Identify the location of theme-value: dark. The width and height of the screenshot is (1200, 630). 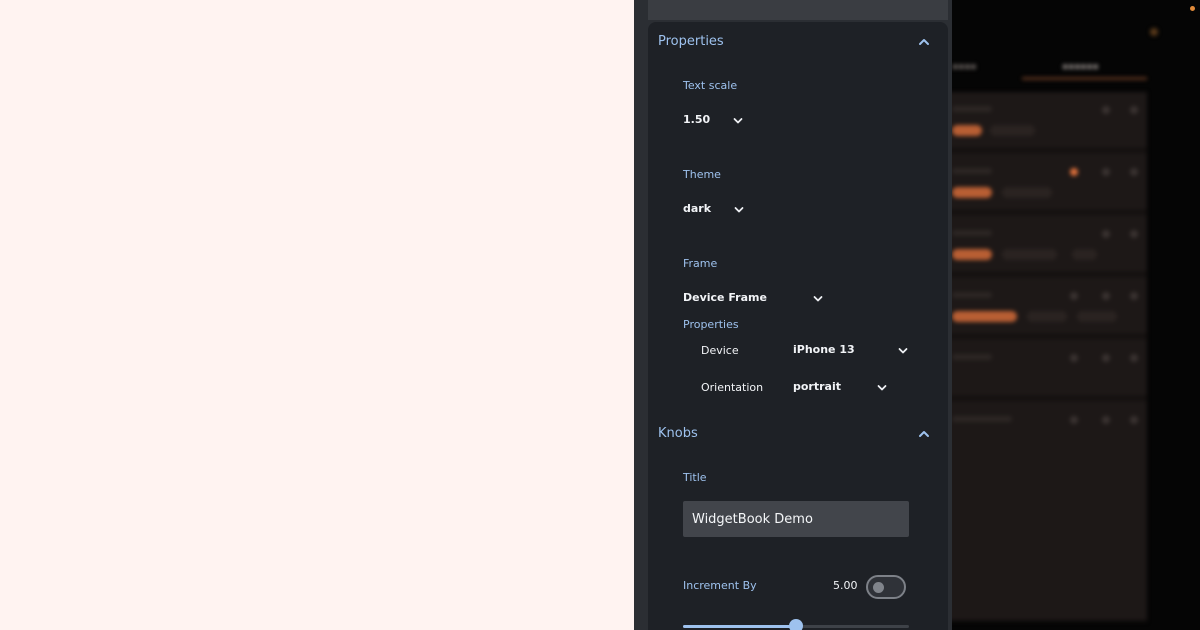
(697, 208).